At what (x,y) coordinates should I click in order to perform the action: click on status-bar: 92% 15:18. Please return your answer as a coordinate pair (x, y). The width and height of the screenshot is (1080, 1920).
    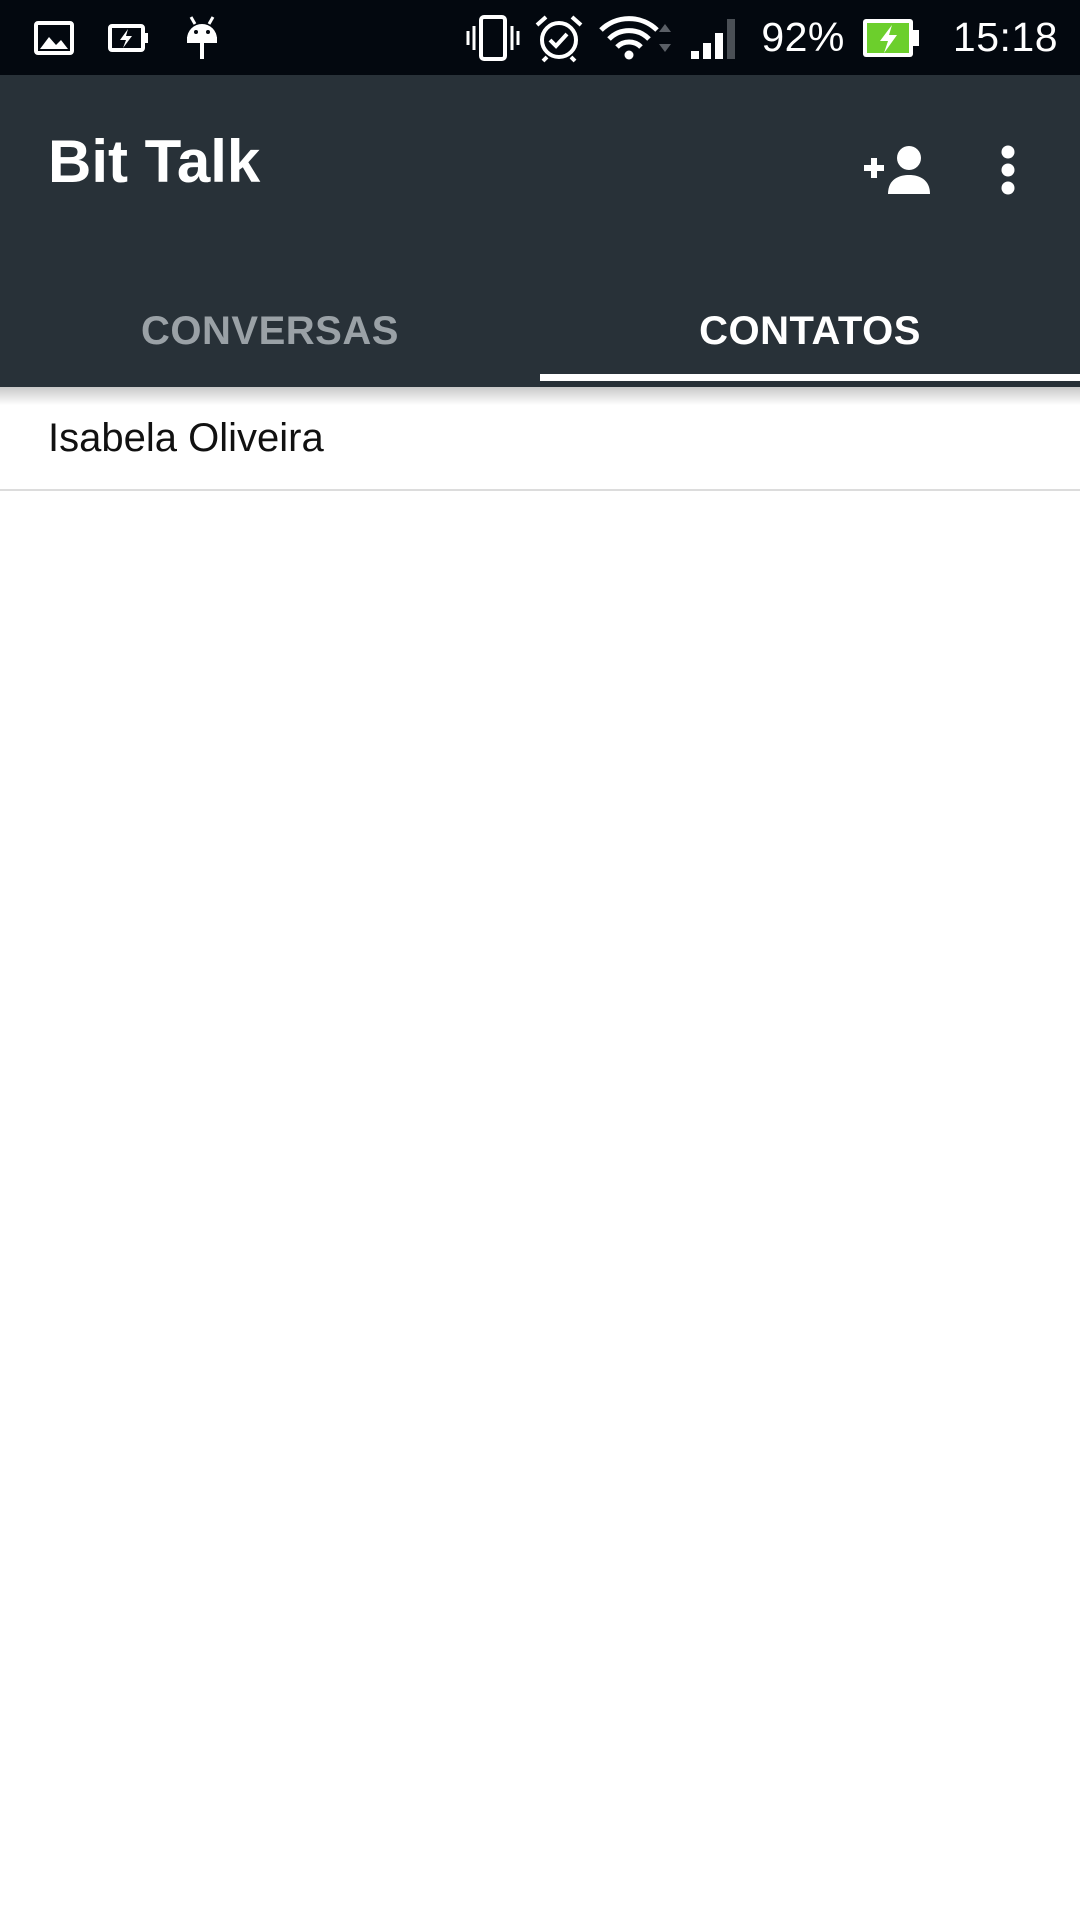
    Looking at the image, I should click on (540, 37).